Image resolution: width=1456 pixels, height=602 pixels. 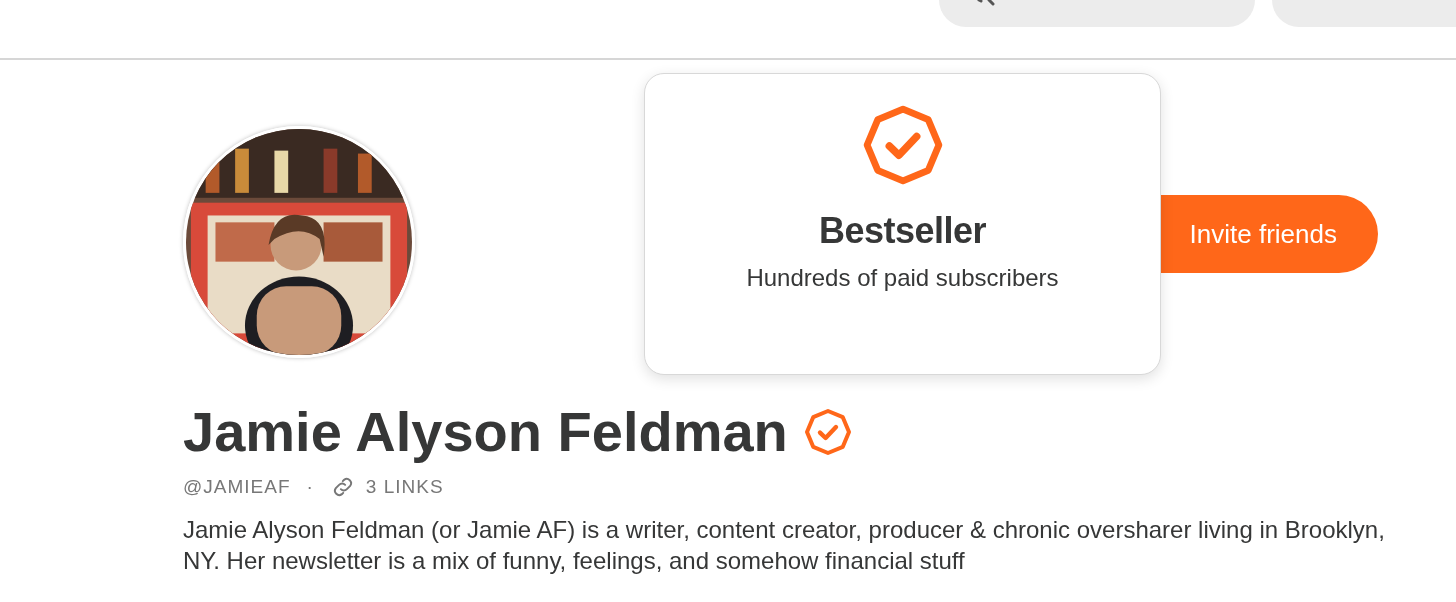 What do you see at coordinates (902, 278) in the screenshot?
I see `tooltip-subtitle: Hundreds of paid subscribers` at bounding box center [902, 278].